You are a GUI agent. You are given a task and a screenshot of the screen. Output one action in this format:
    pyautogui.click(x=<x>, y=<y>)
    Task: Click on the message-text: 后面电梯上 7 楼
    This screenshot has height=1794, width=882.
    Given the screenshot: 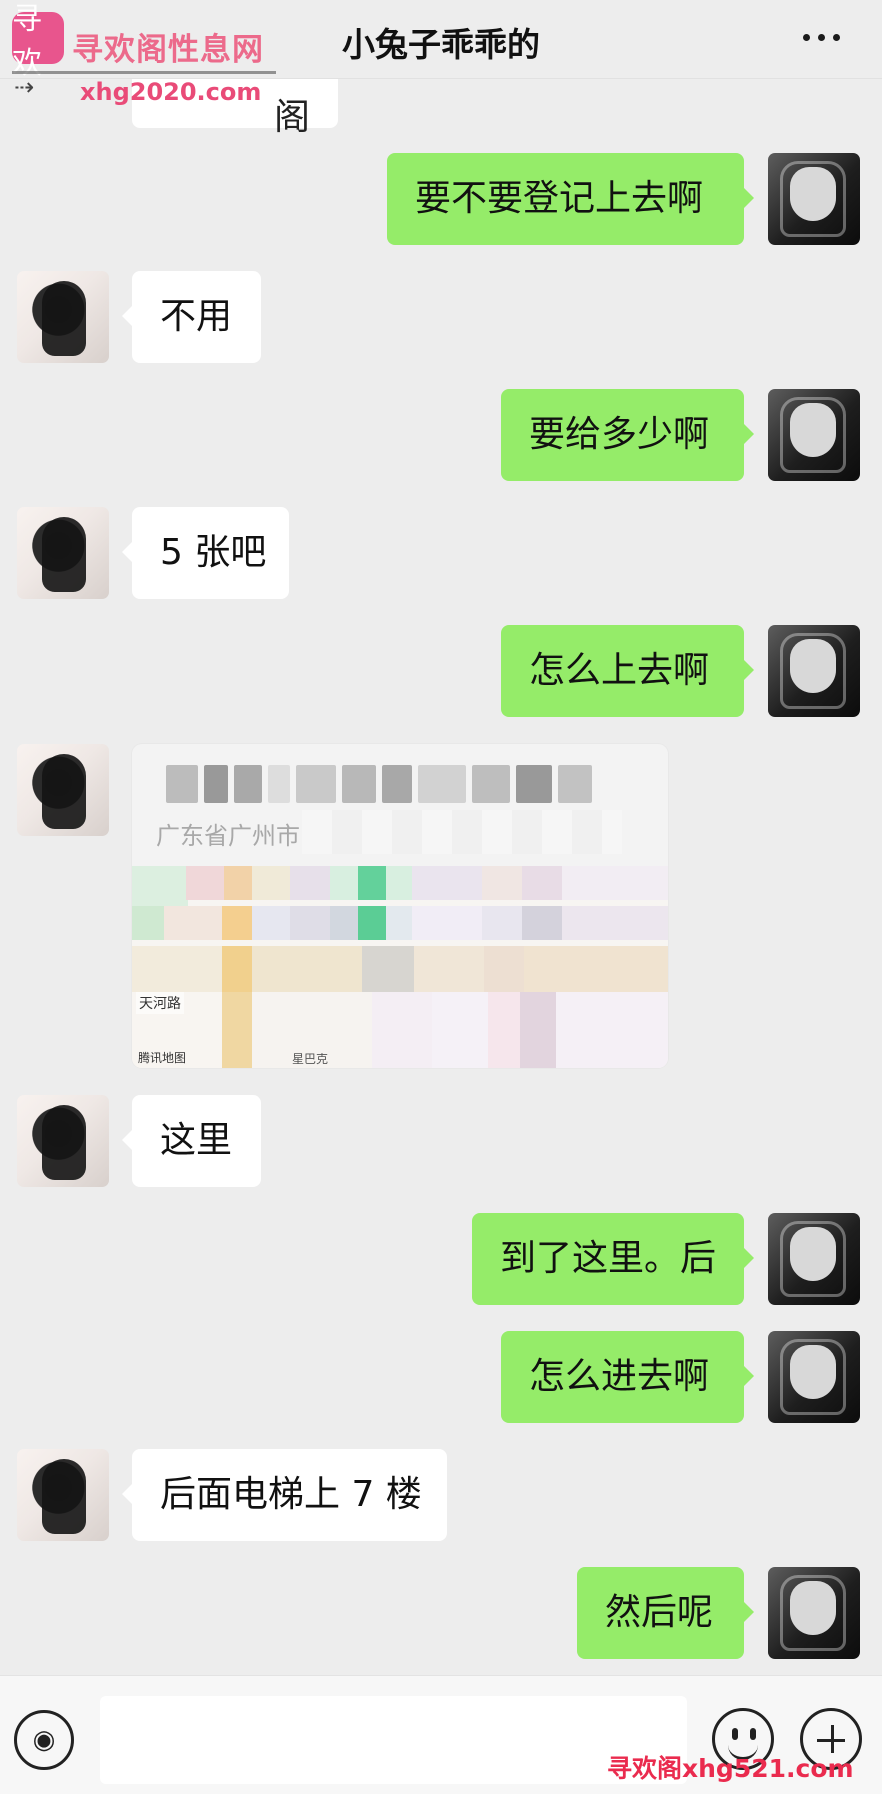 What is the action you would take?
    pyautogui.click(x=291, y=1494)
    